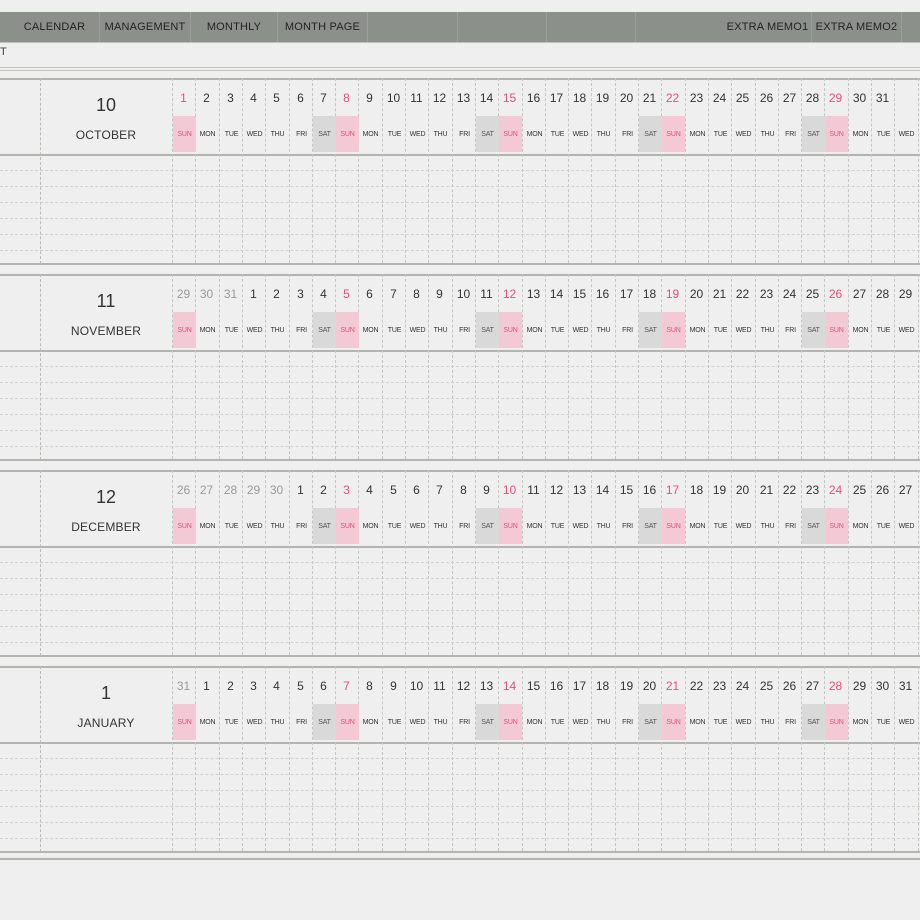 Image resolution: width=920 pixels, height=920 pixels. Describe the element at coordinates (55, 27) in the screenshot. I see `tab-calendar: CALENDAR` at that location.